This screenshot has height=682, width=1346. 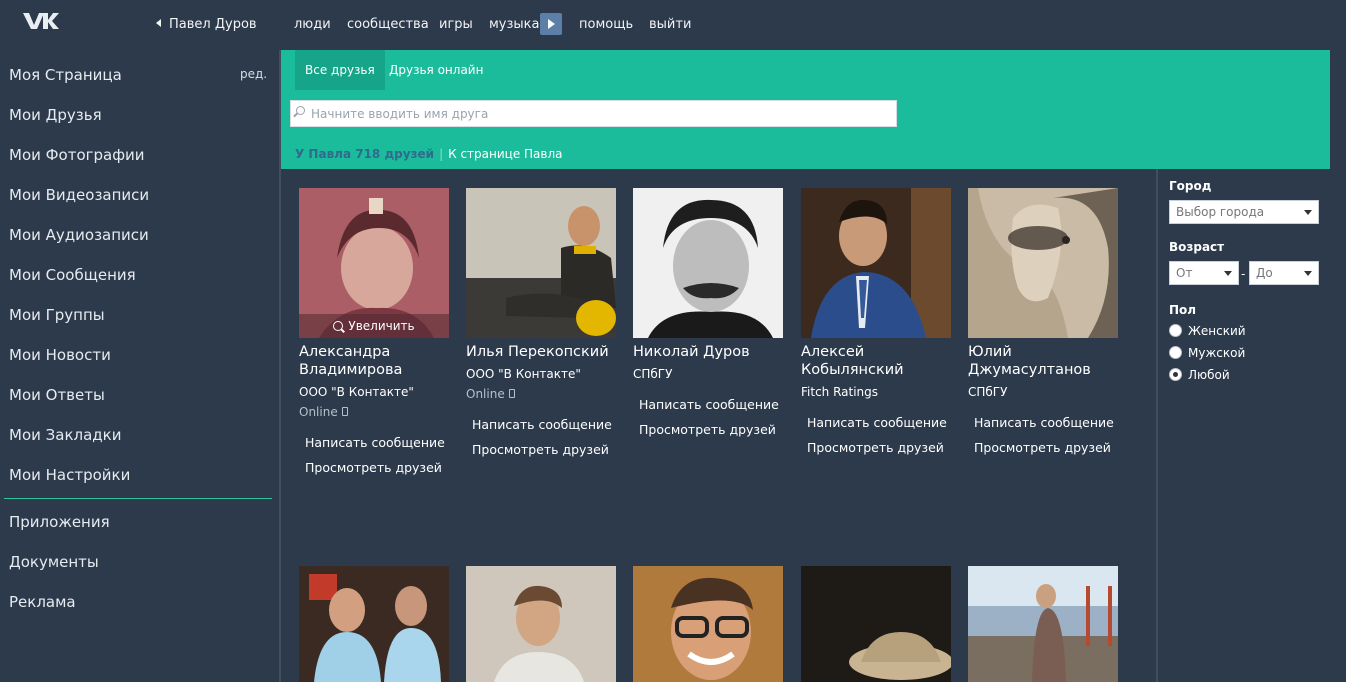 I want to click on sidebar-item-audio: Мои Аудиозаписи, so click(x=79, y=235).